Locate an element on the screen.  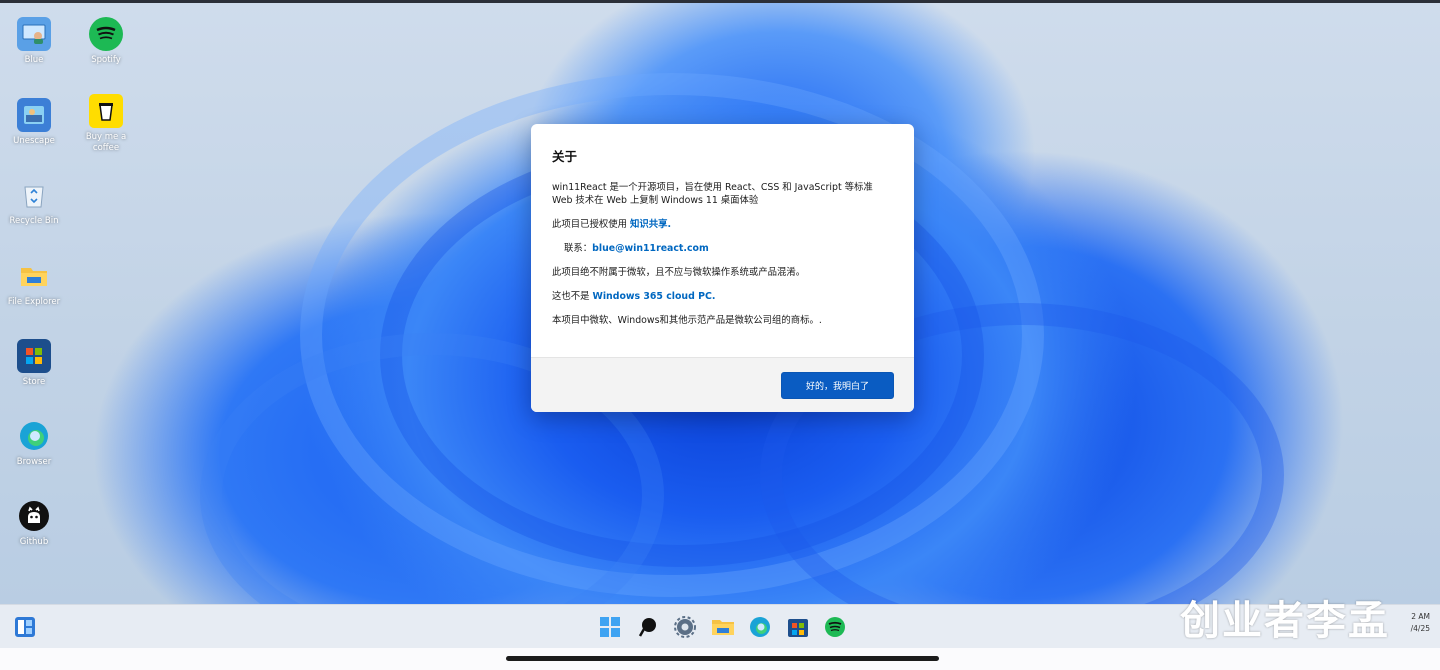
settings-icon is located at coordinates (685, 627).